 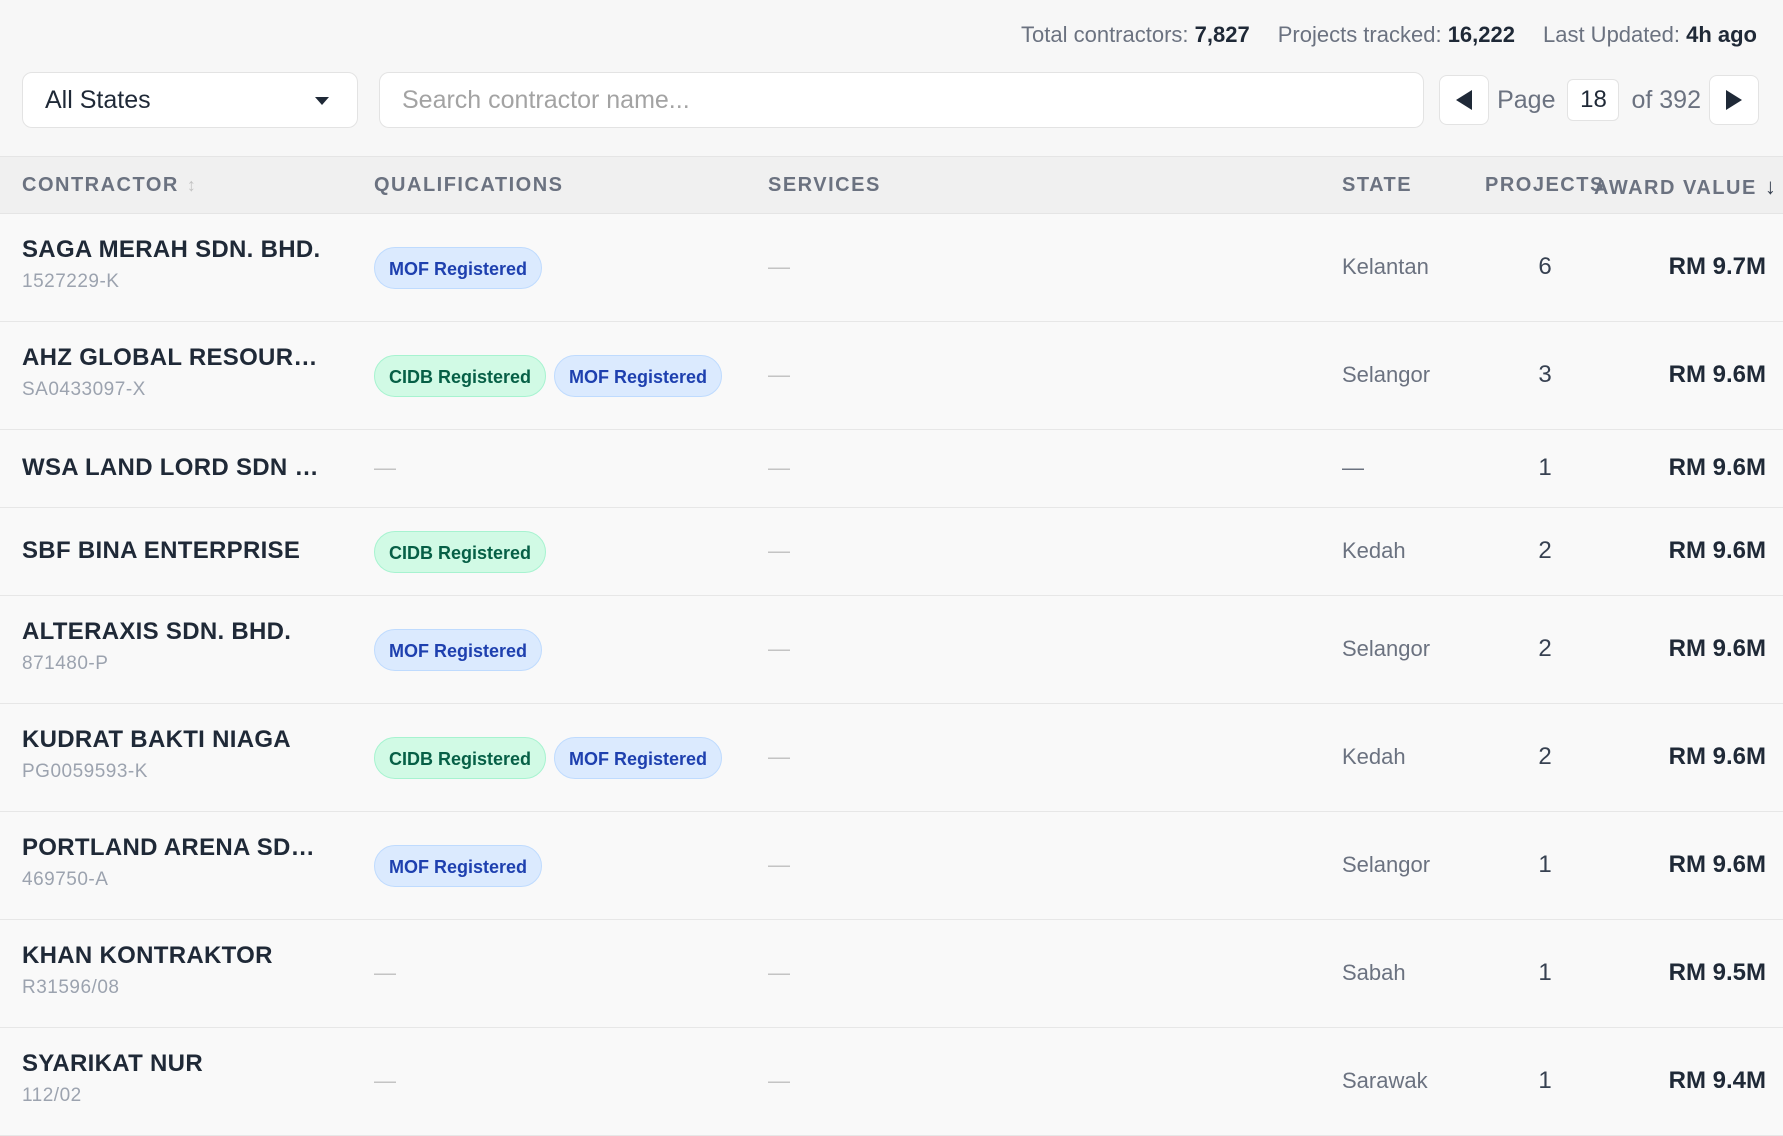 I want to click on chevron-down-icon, so click(x=322, y=101).